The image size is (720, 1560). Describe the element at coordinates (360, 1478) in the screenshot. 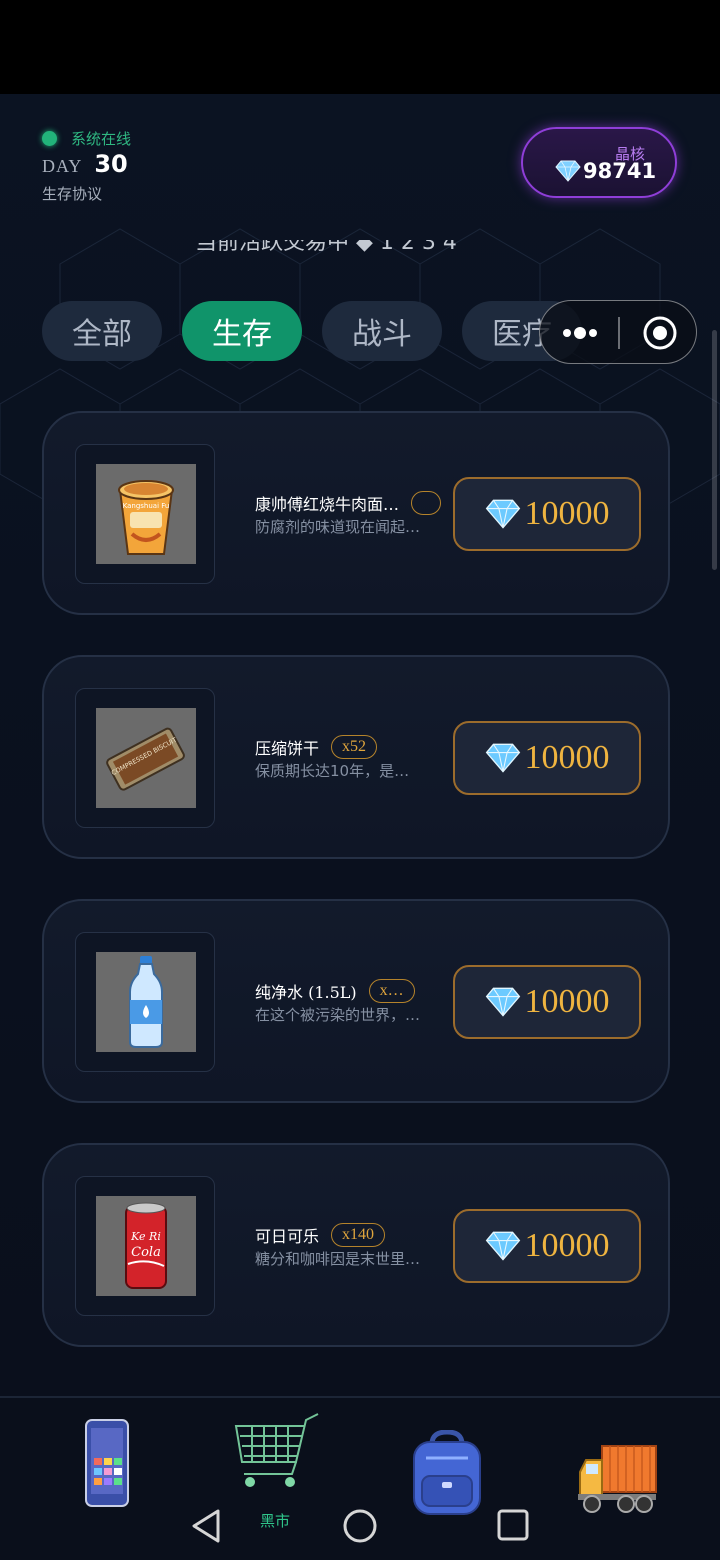

I see `bottom-navigation: 黑市` at that location.